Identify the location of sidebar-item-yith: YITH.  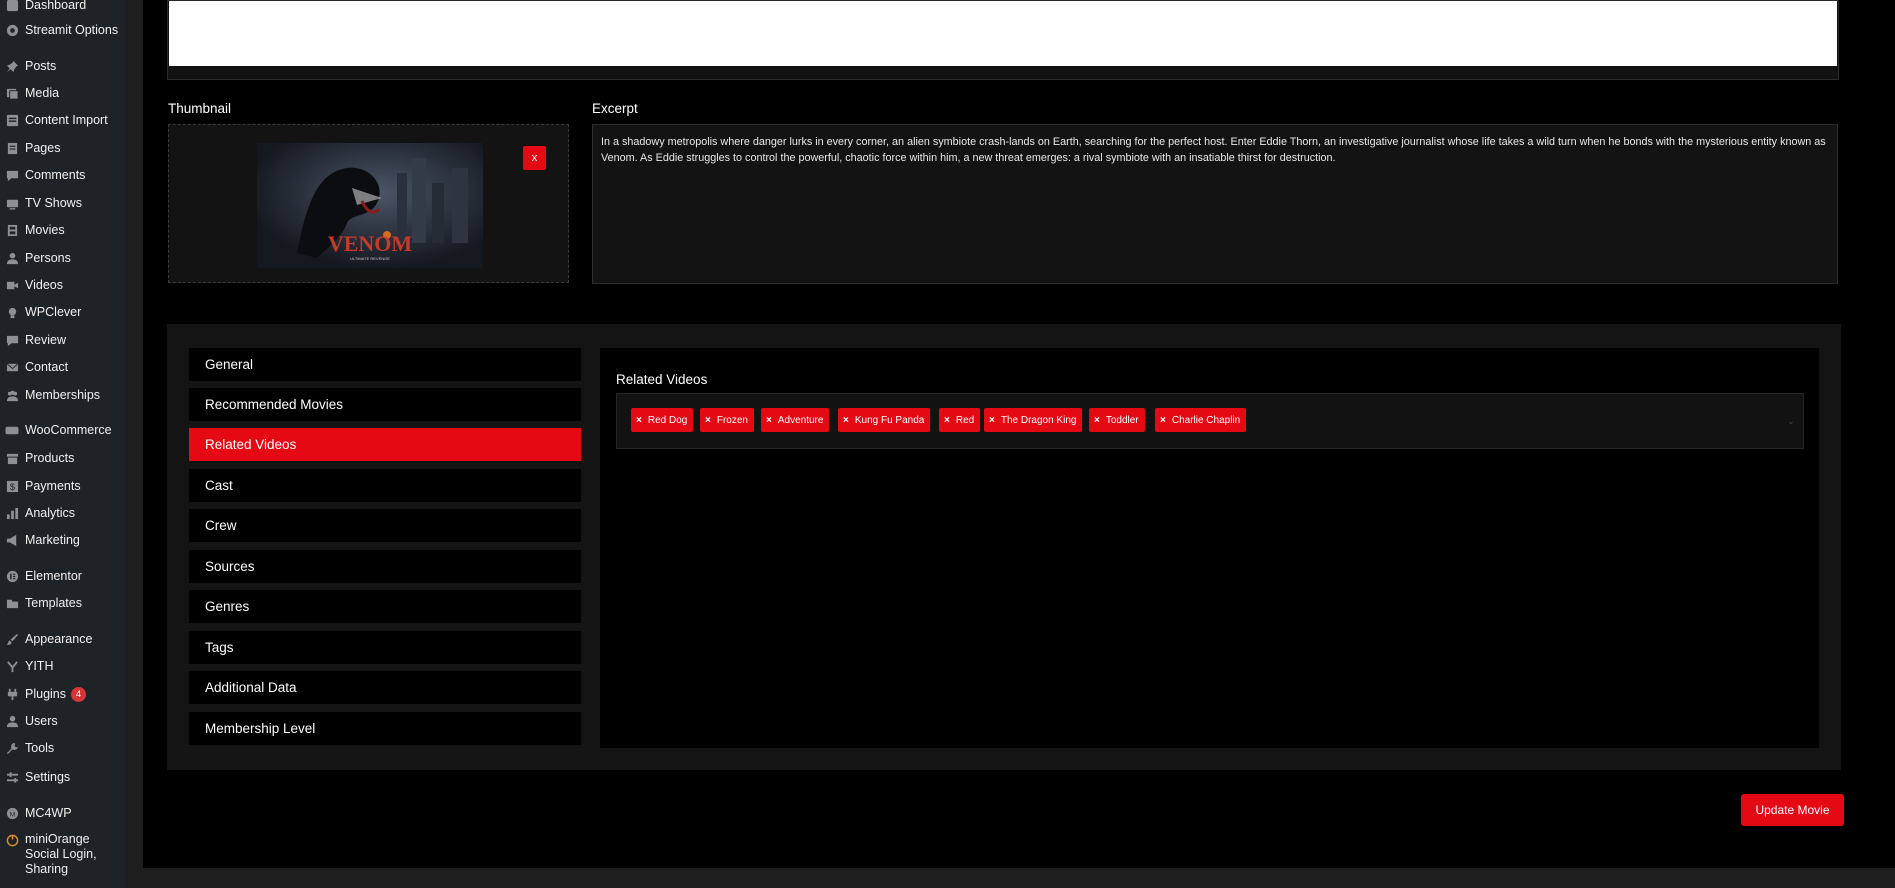
(62, 666).